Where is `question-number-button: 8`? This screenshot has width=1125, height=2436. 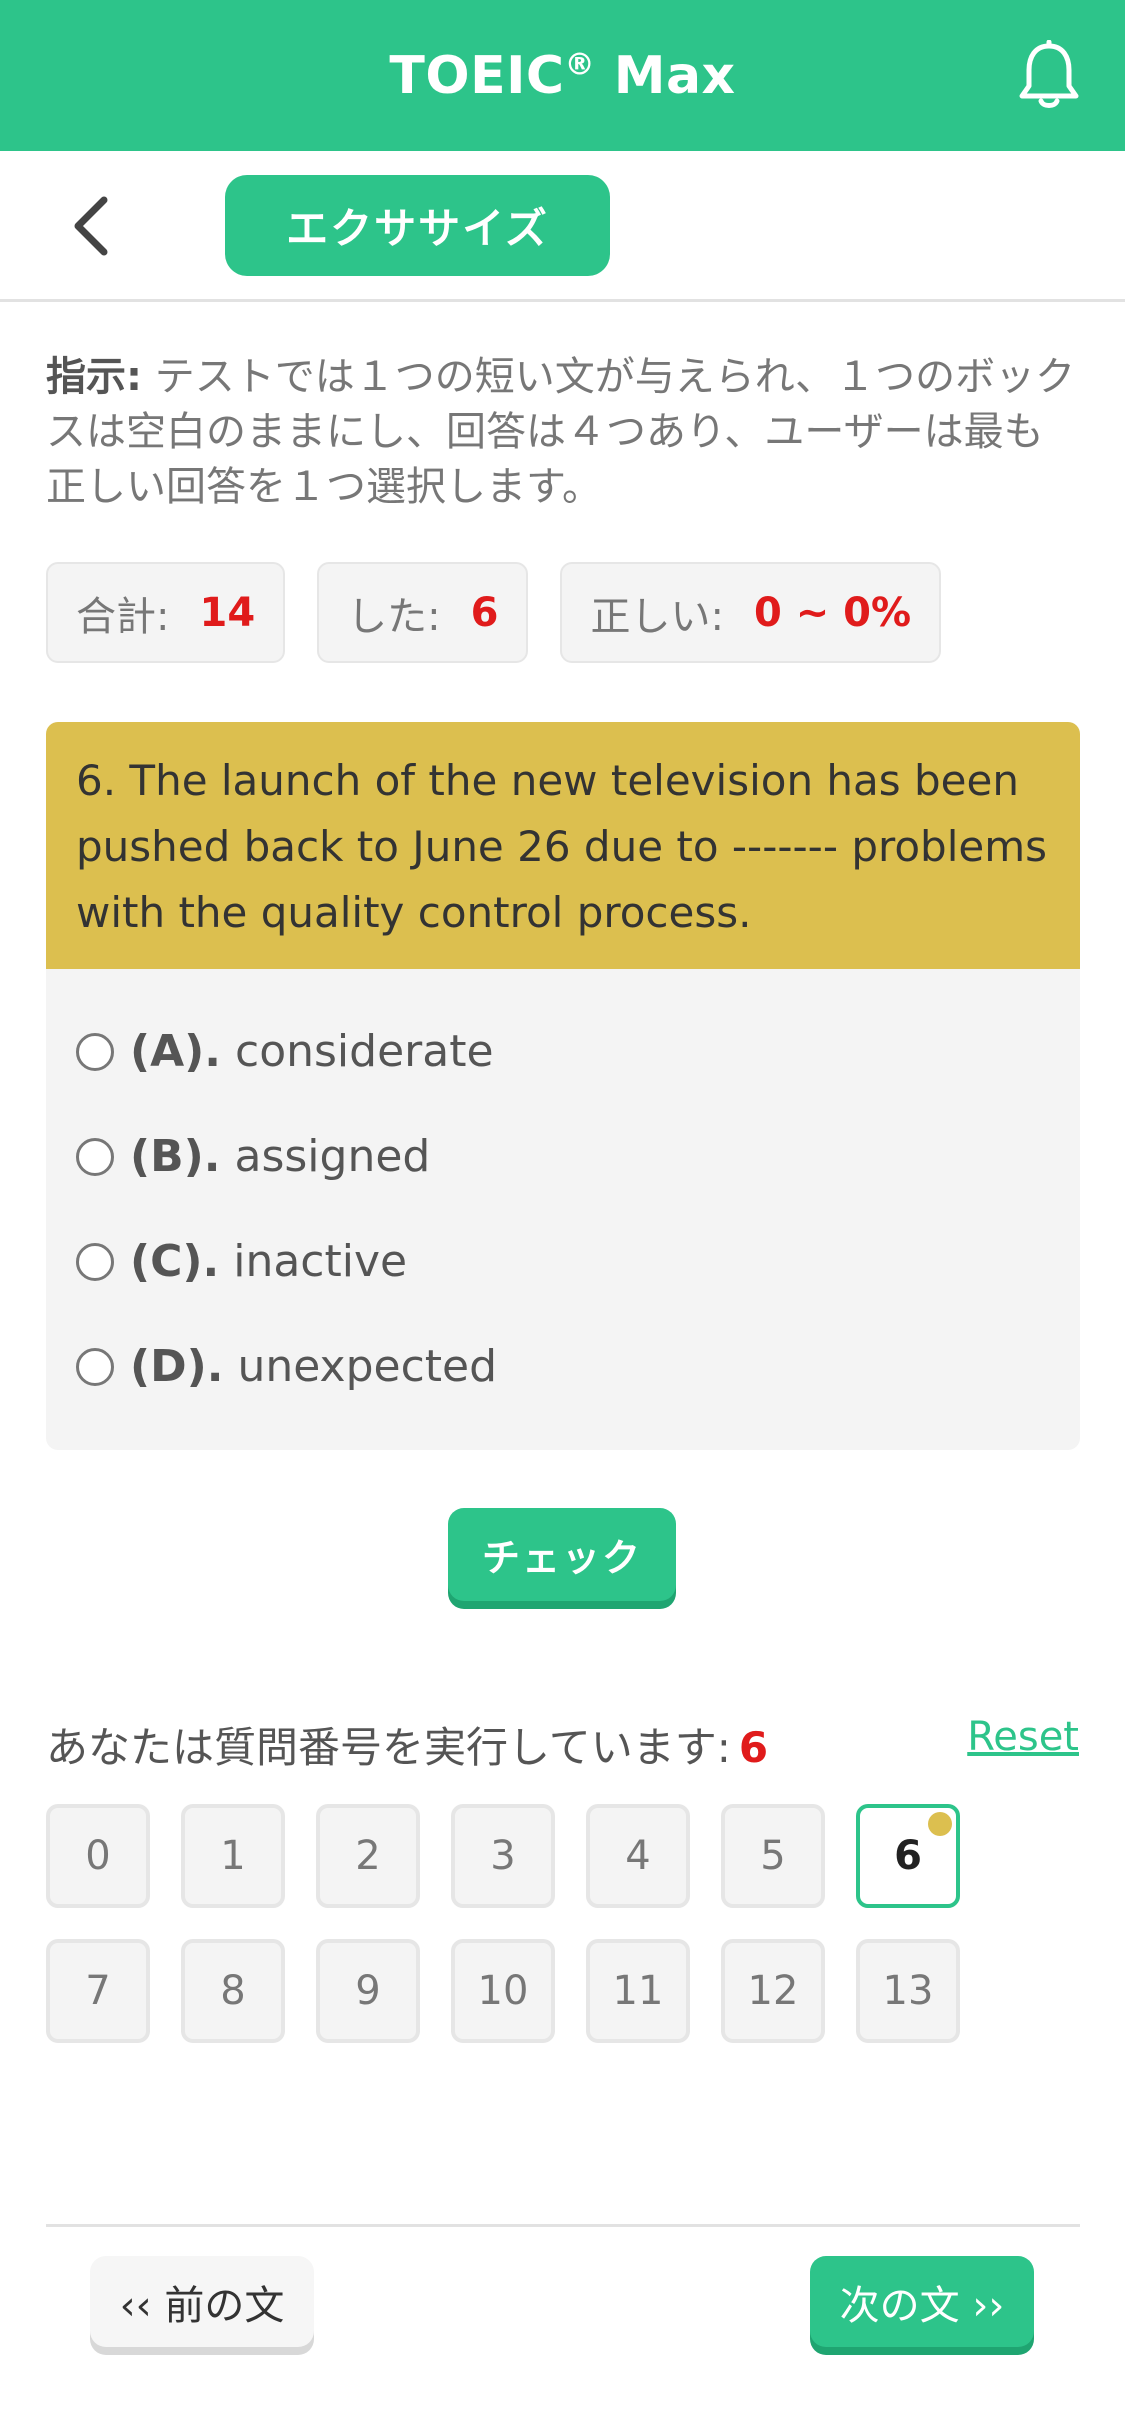
question-number-button: 8 is located at coordinates (233, 1991).